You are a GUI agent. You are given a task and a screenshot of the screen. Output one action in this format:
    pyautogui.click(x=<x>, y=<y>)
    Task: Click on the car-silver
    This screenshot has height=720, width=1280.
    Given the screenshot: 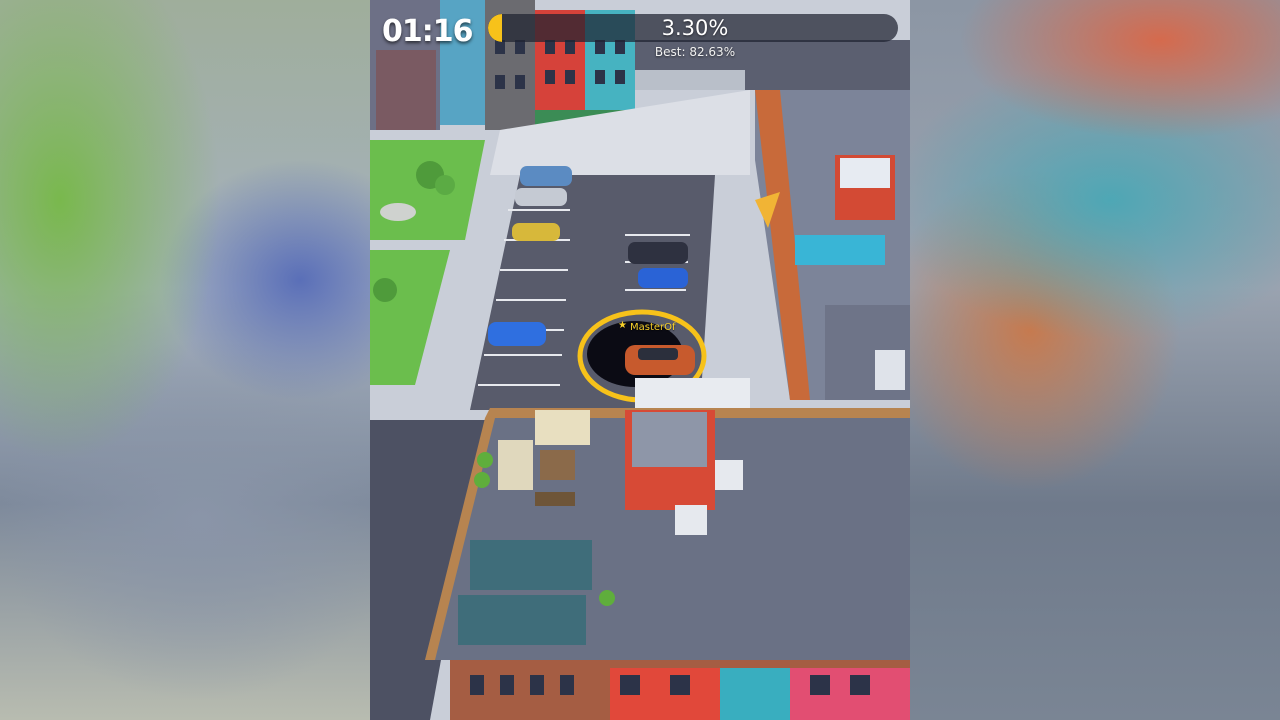 What is the action you would take?
    pyautogui.click(x=541, y=197)
    